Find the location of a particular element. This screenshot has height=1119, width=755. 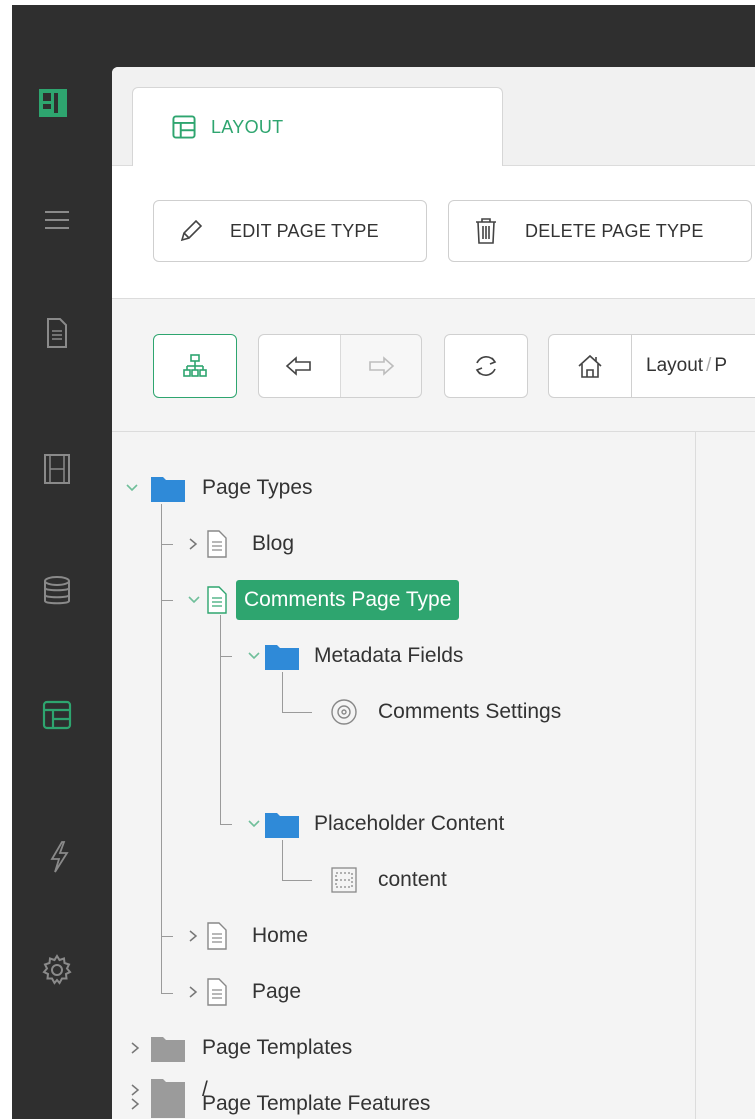

placeholder-icon is located at coordinates (344, 880).